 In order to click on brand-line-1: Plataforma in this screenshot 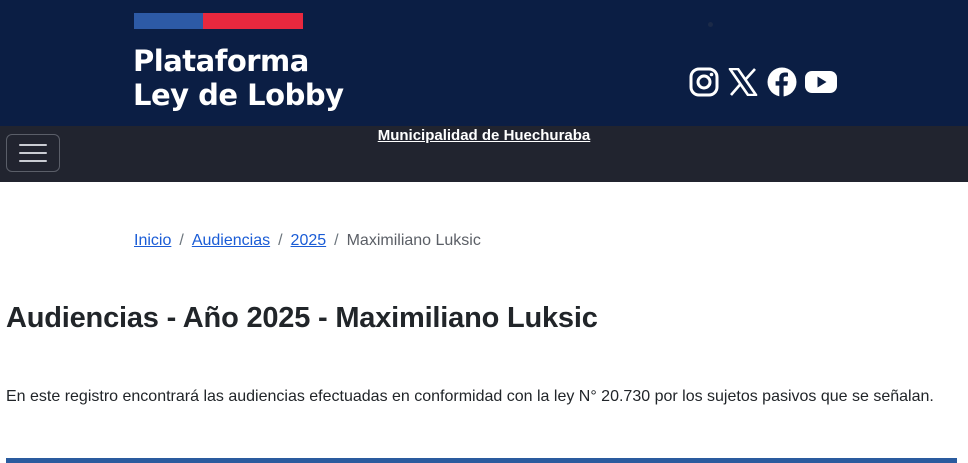, I will do `click(221, 61)`.